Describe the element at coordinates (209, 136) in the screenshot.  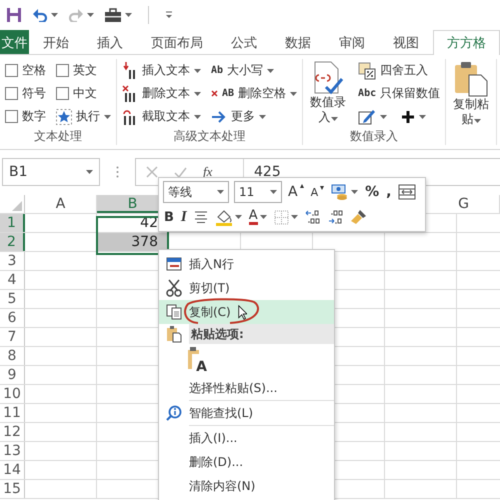
I see `group-label: 高级文本处理` at that location.